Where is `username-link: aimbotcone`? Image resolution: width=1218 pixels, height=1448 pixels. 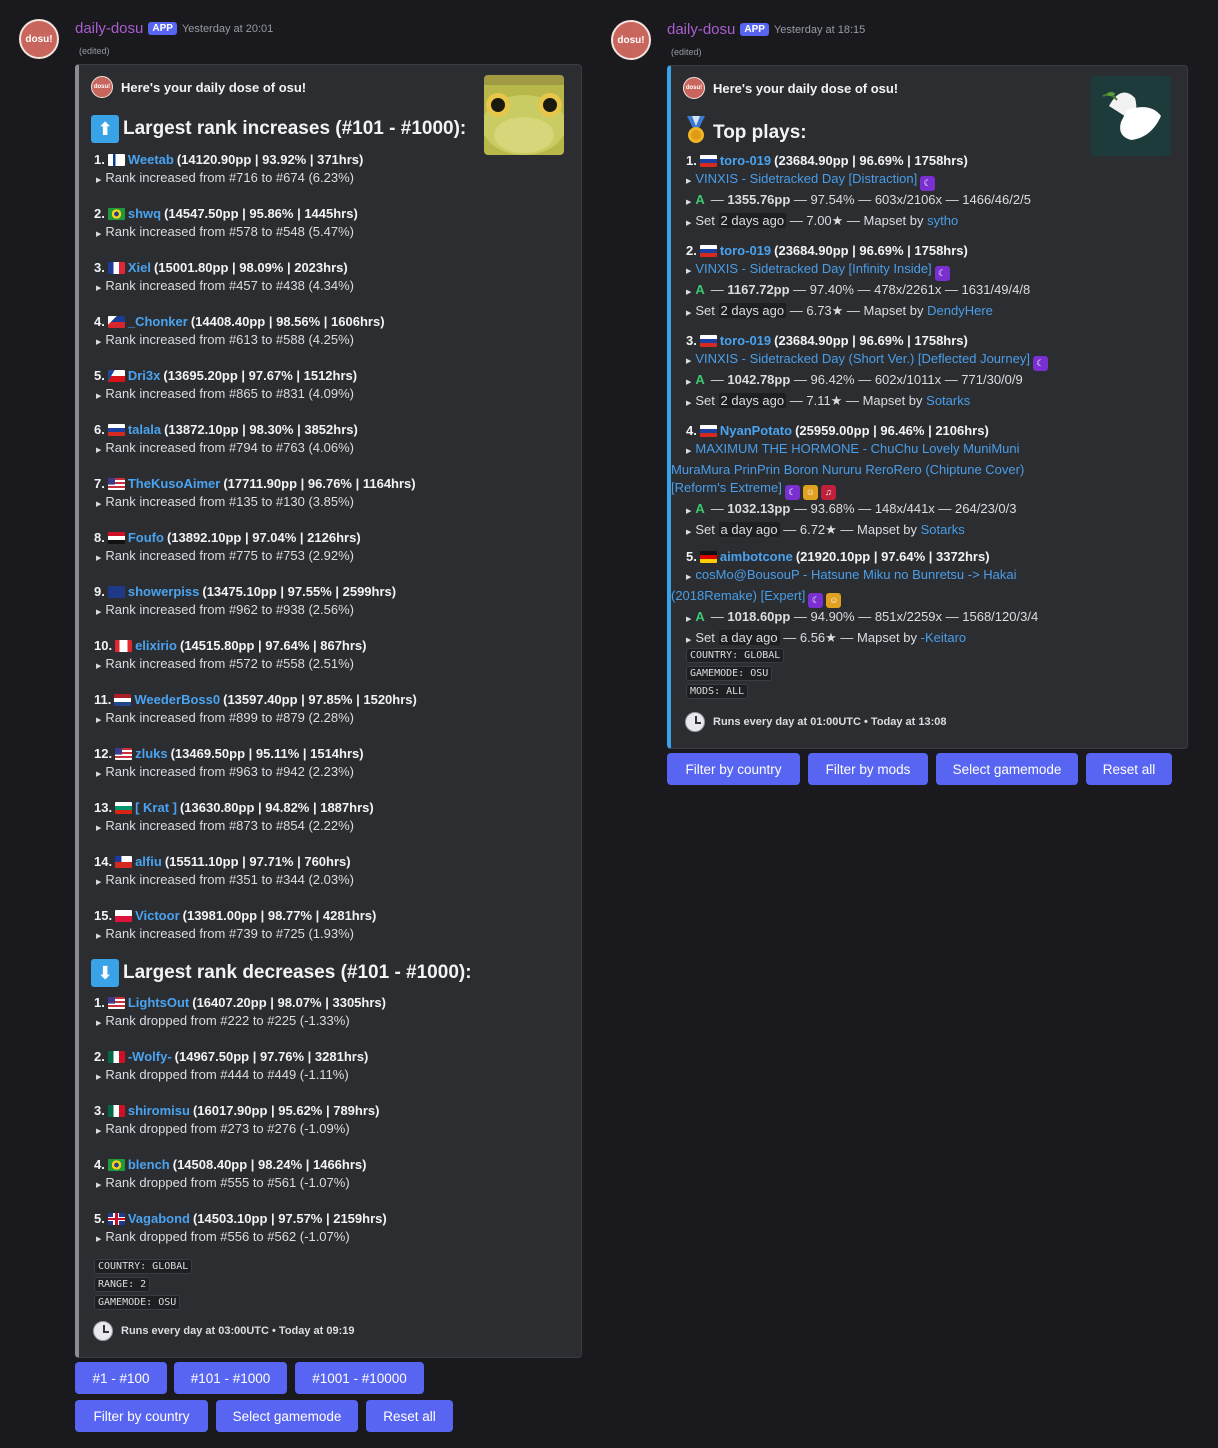 username-link: aimbotcone is located at coordinates (756, 557).